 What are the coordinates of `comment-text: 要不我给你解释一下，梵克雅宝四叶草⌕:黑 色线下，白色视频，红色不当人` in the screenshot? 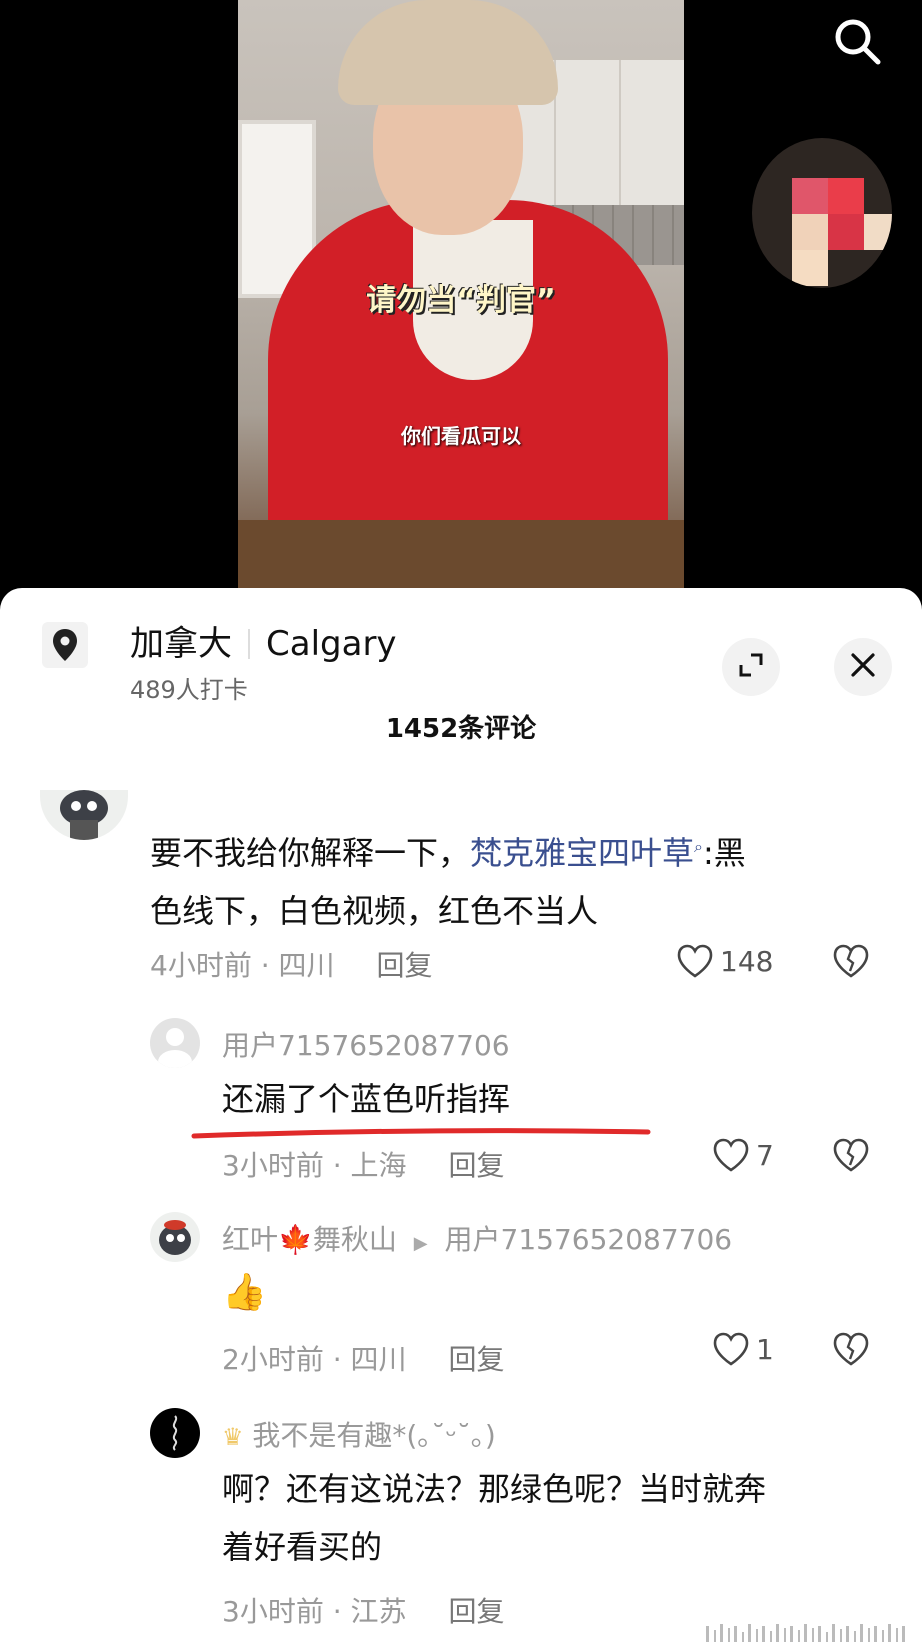 It's located at (510, 879).